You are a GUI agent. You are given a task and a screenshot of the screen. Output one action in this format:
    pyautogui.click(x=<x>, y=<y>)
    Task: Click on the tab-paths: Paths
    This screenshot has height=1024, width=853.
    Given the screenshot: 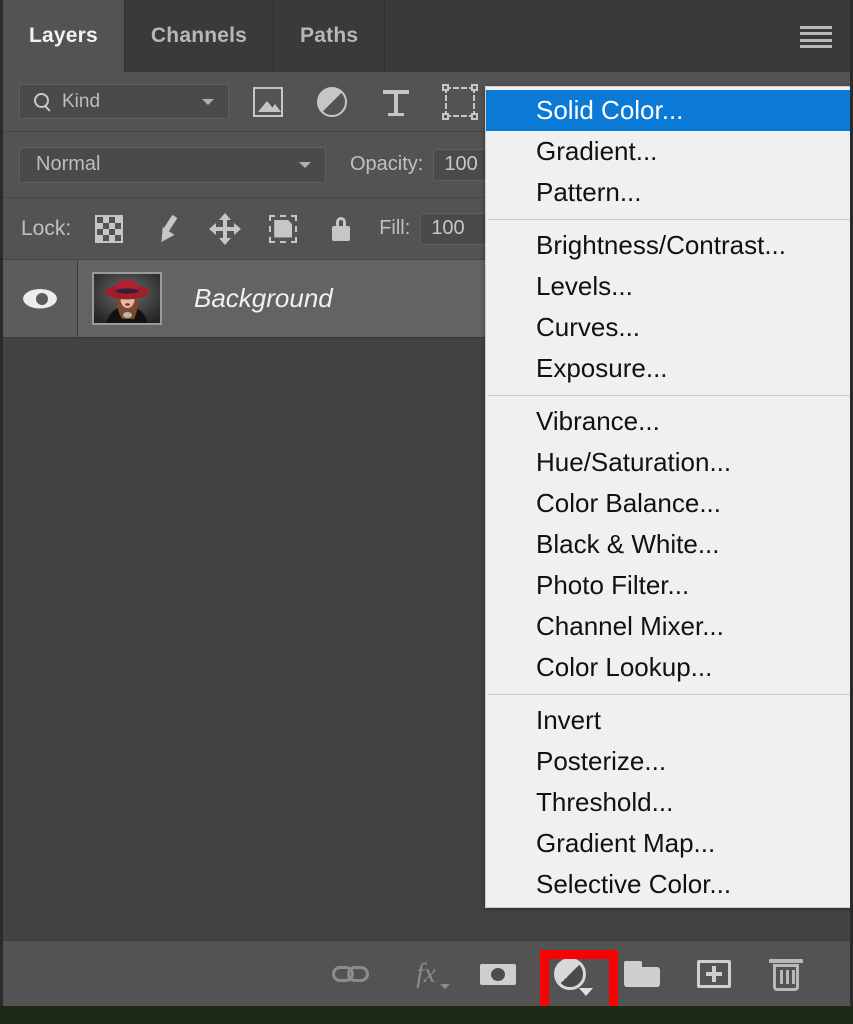 What is the action you would take?
    pyautogui.click(x=330, y=36)
    